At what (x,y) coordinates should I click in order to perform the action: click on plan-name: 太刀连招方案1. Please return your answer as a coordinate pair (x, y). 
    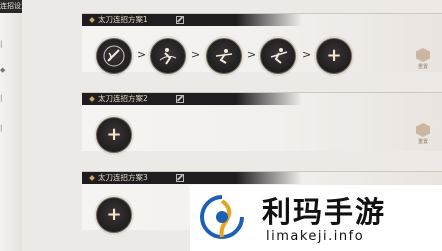
    Looking at the image, I should click on (123, 19).